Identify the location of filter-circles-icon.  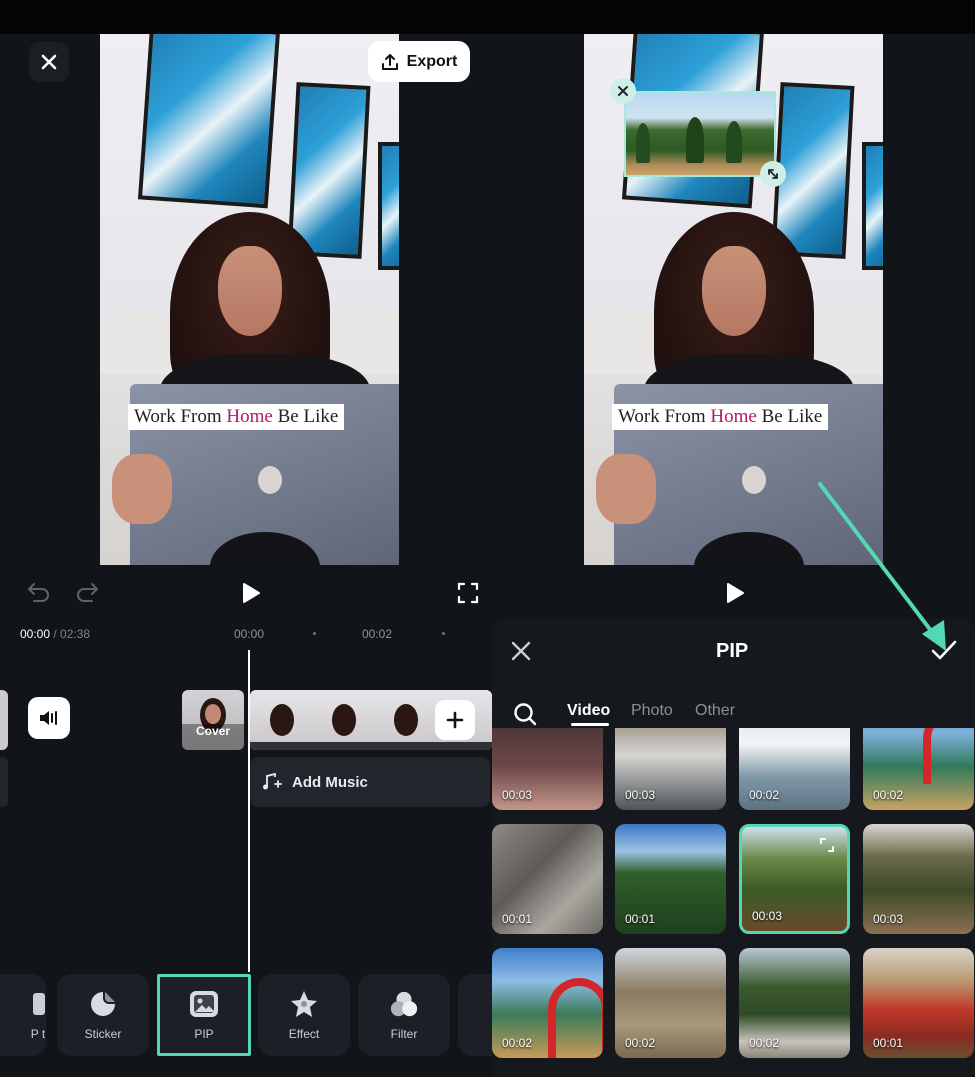
(404, 1004).